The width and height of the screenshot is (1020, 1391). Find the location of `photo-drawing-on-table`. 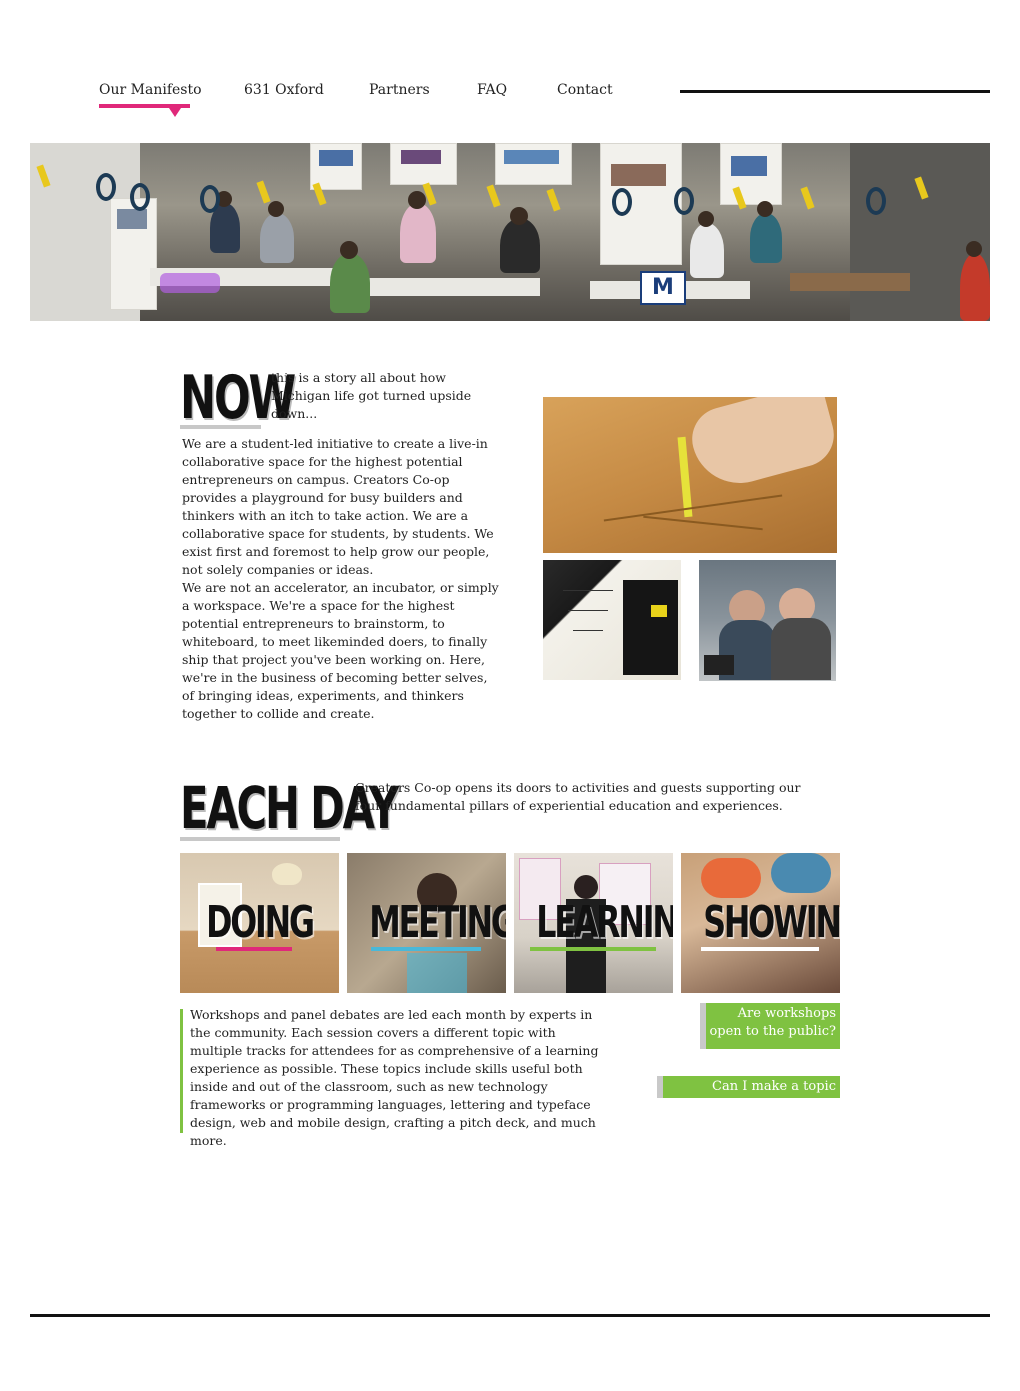

photo-drawing-on-table is located at coordinates (690, 475).